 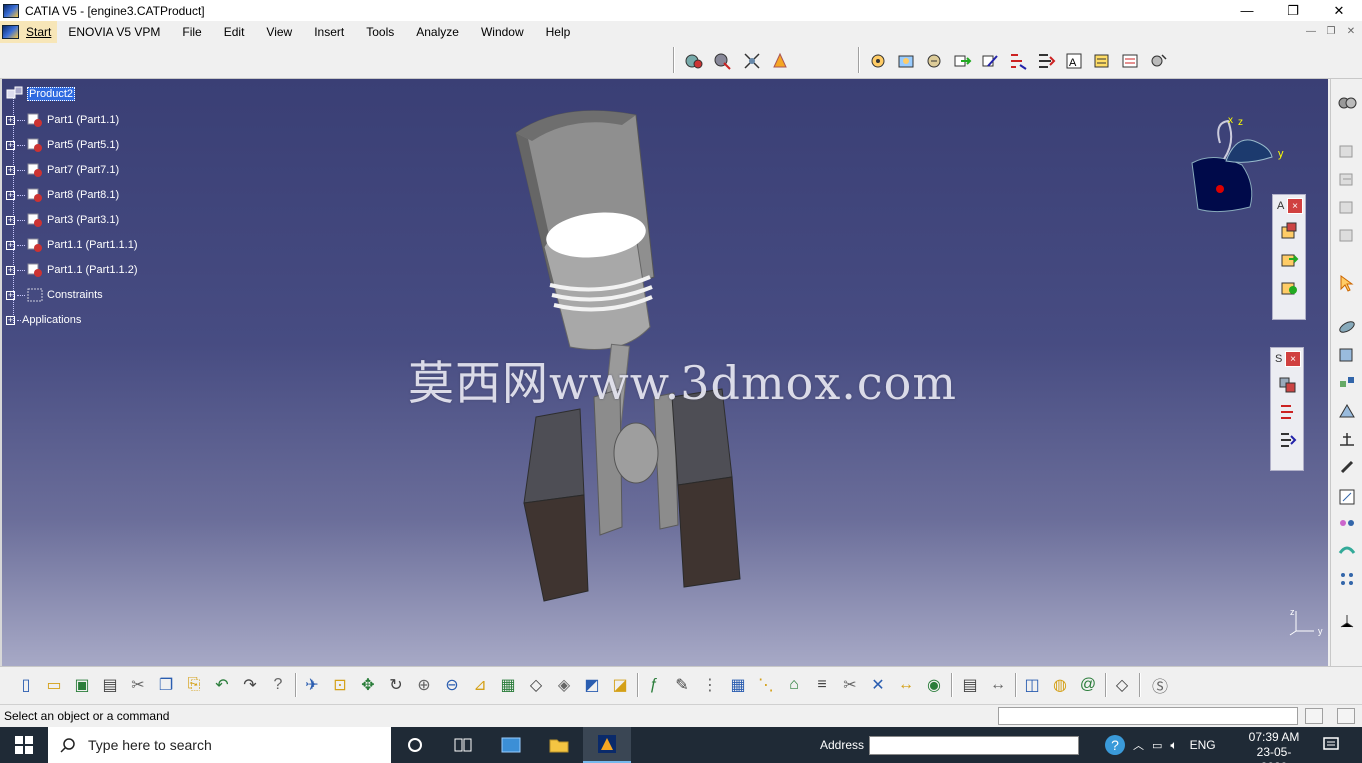 What do you see at coordinates (694, 61) in the screenshot?
I see `assembly-design-icon` at bounding box center [694, 61].